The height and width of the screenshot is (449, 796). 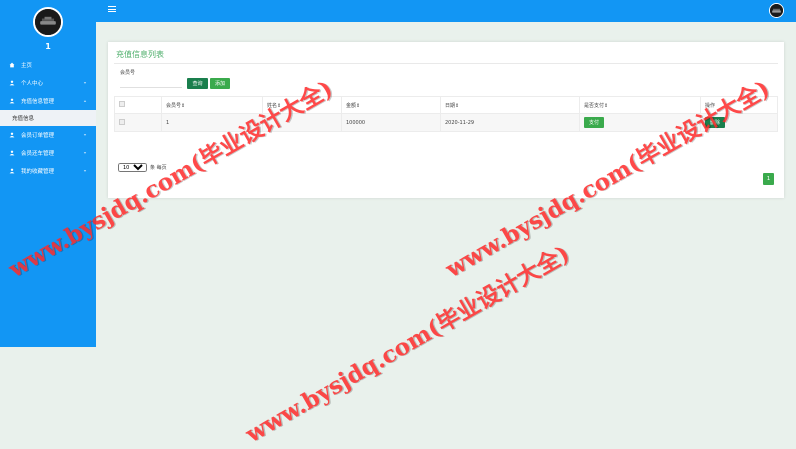 What do you see at coordinates (38, 172) in the screenshot?
I see `sidebar-item-label: 我的收藏管理` at bounding box center [38, 172].